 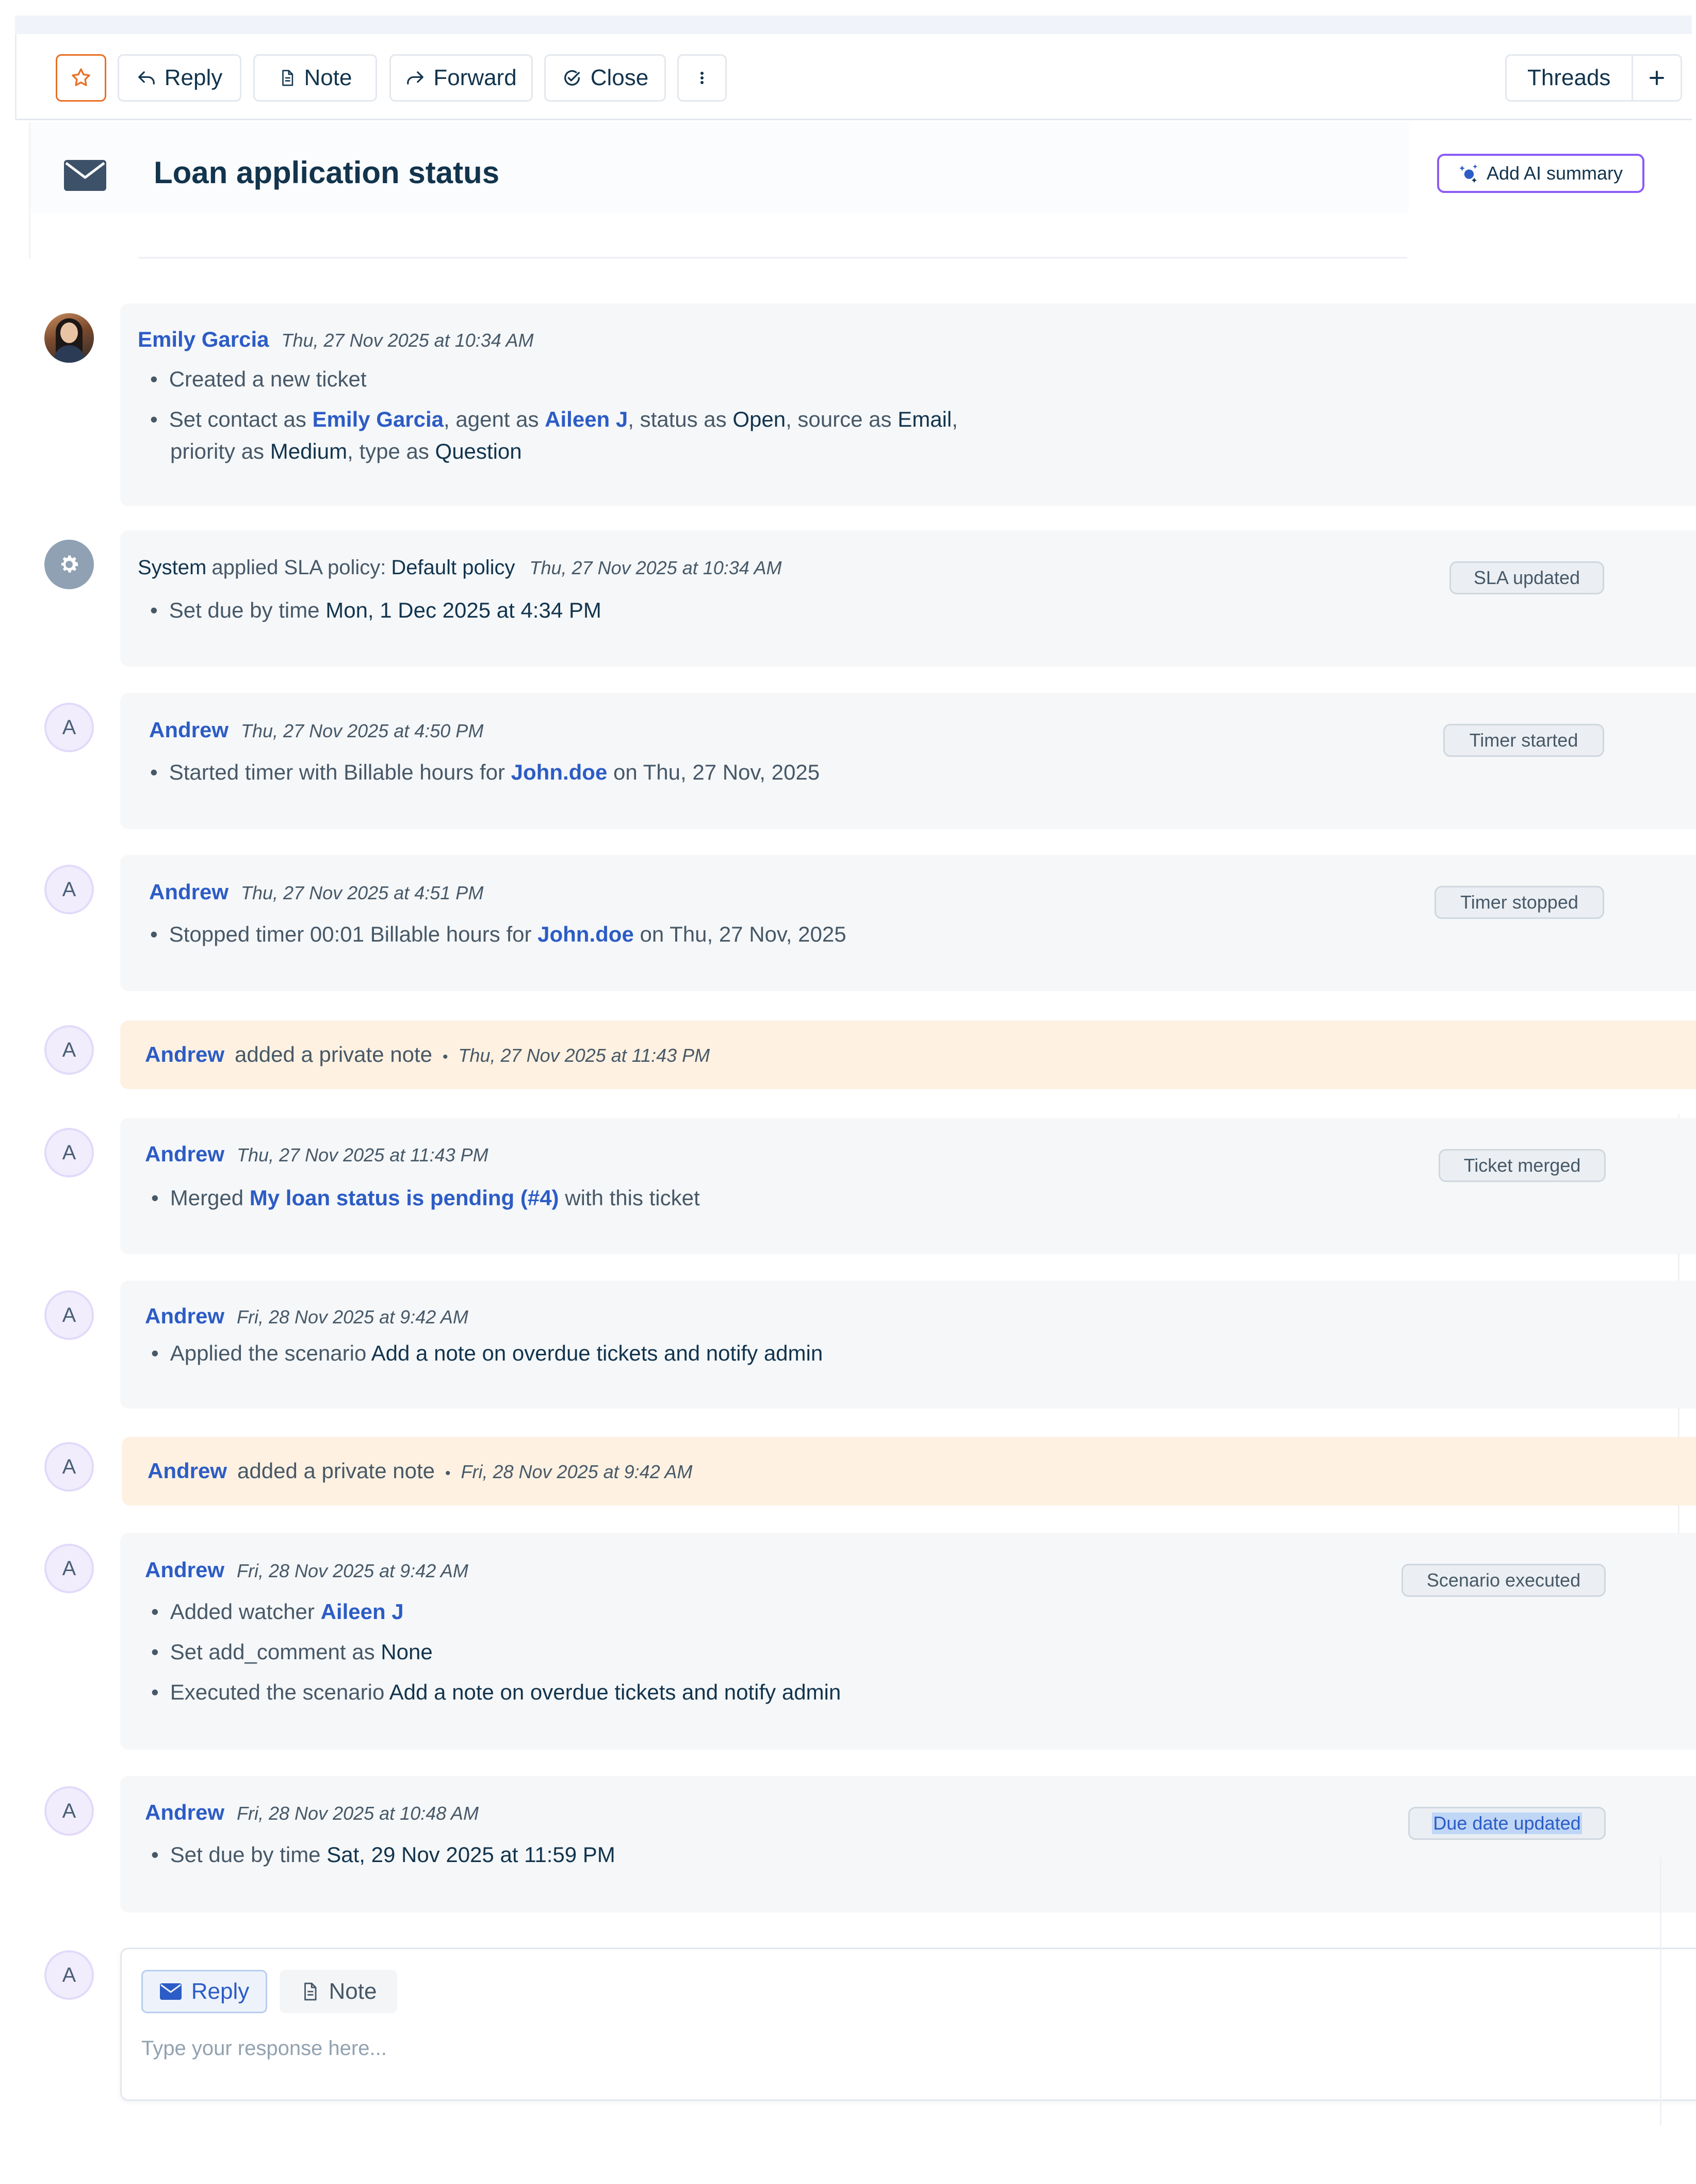 I want to click on forward-button: Forward, so click(x=461, y=78).